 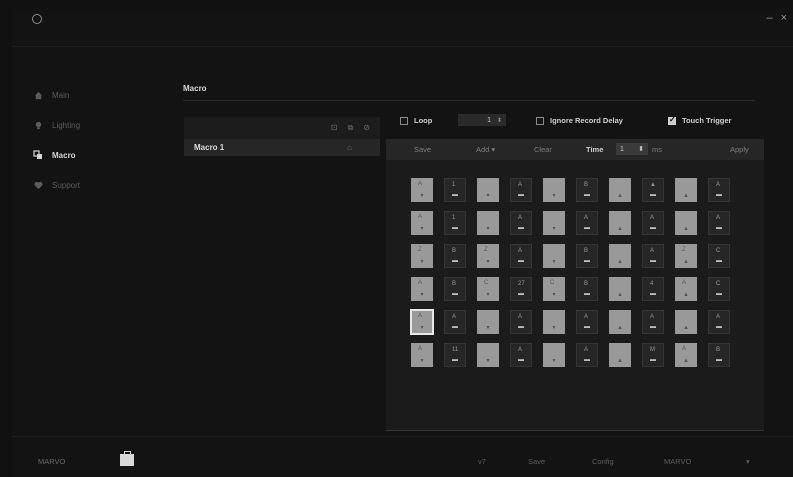 I want to click on sidebar-item-macro: Macro, so click(x=88, y=155).